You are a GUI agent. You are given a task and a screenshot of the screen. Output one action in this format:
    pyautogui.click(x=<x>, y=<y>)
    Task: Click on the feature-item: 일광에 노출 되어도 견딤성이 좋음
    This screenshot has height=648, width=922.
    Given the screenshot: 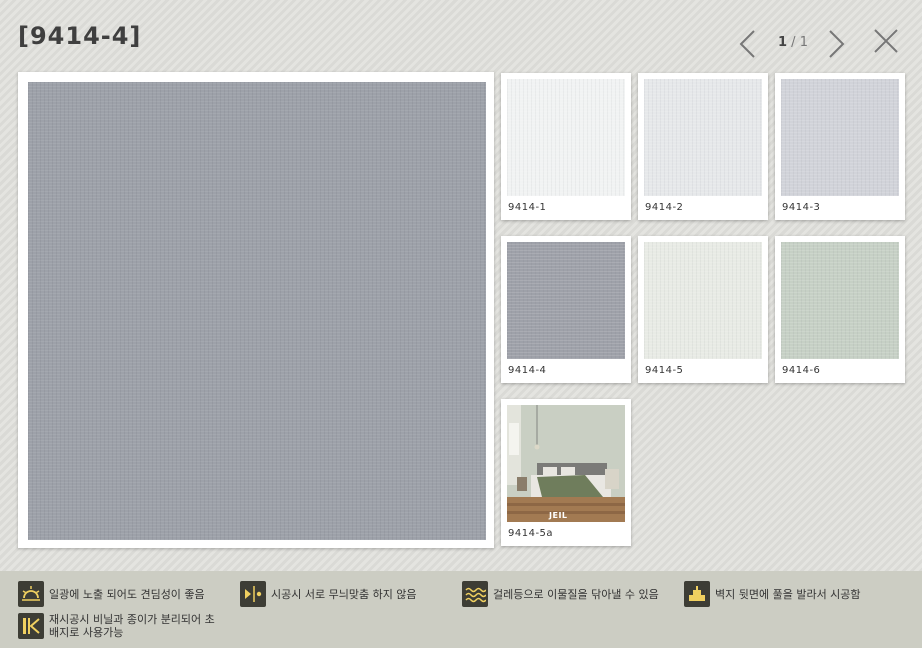 What is the action you would take?
    pyautogui.click(x=111, y=594)
    